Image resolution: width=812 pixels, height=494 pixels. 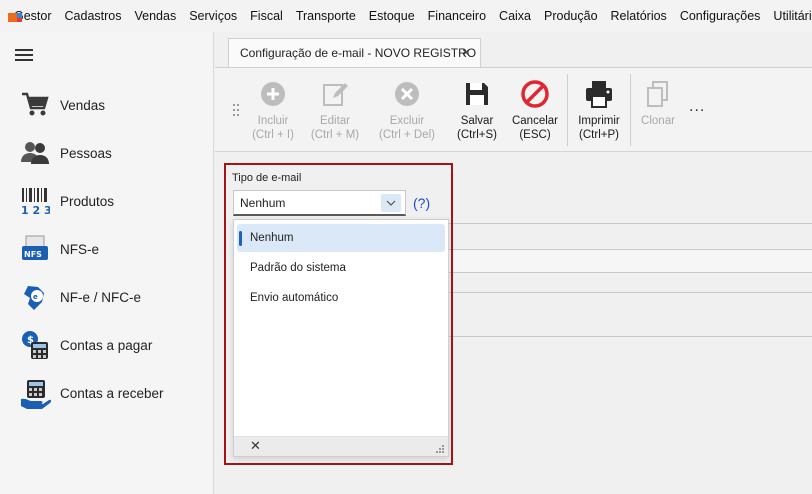 I want to click on sidebar-item-label: Contas a pagar, so click(x=106, y=345).